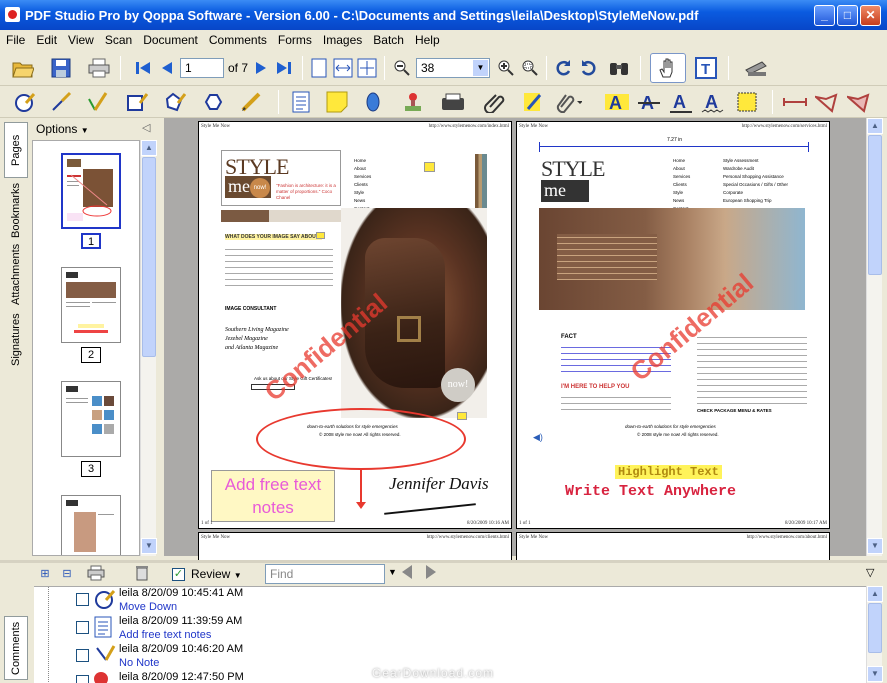 The image size is (887, 683). What do you see at coordinates (216, 574) in the screenshot?
I see `review-dropdown: Review ▼` at bounding box center [216, 574].